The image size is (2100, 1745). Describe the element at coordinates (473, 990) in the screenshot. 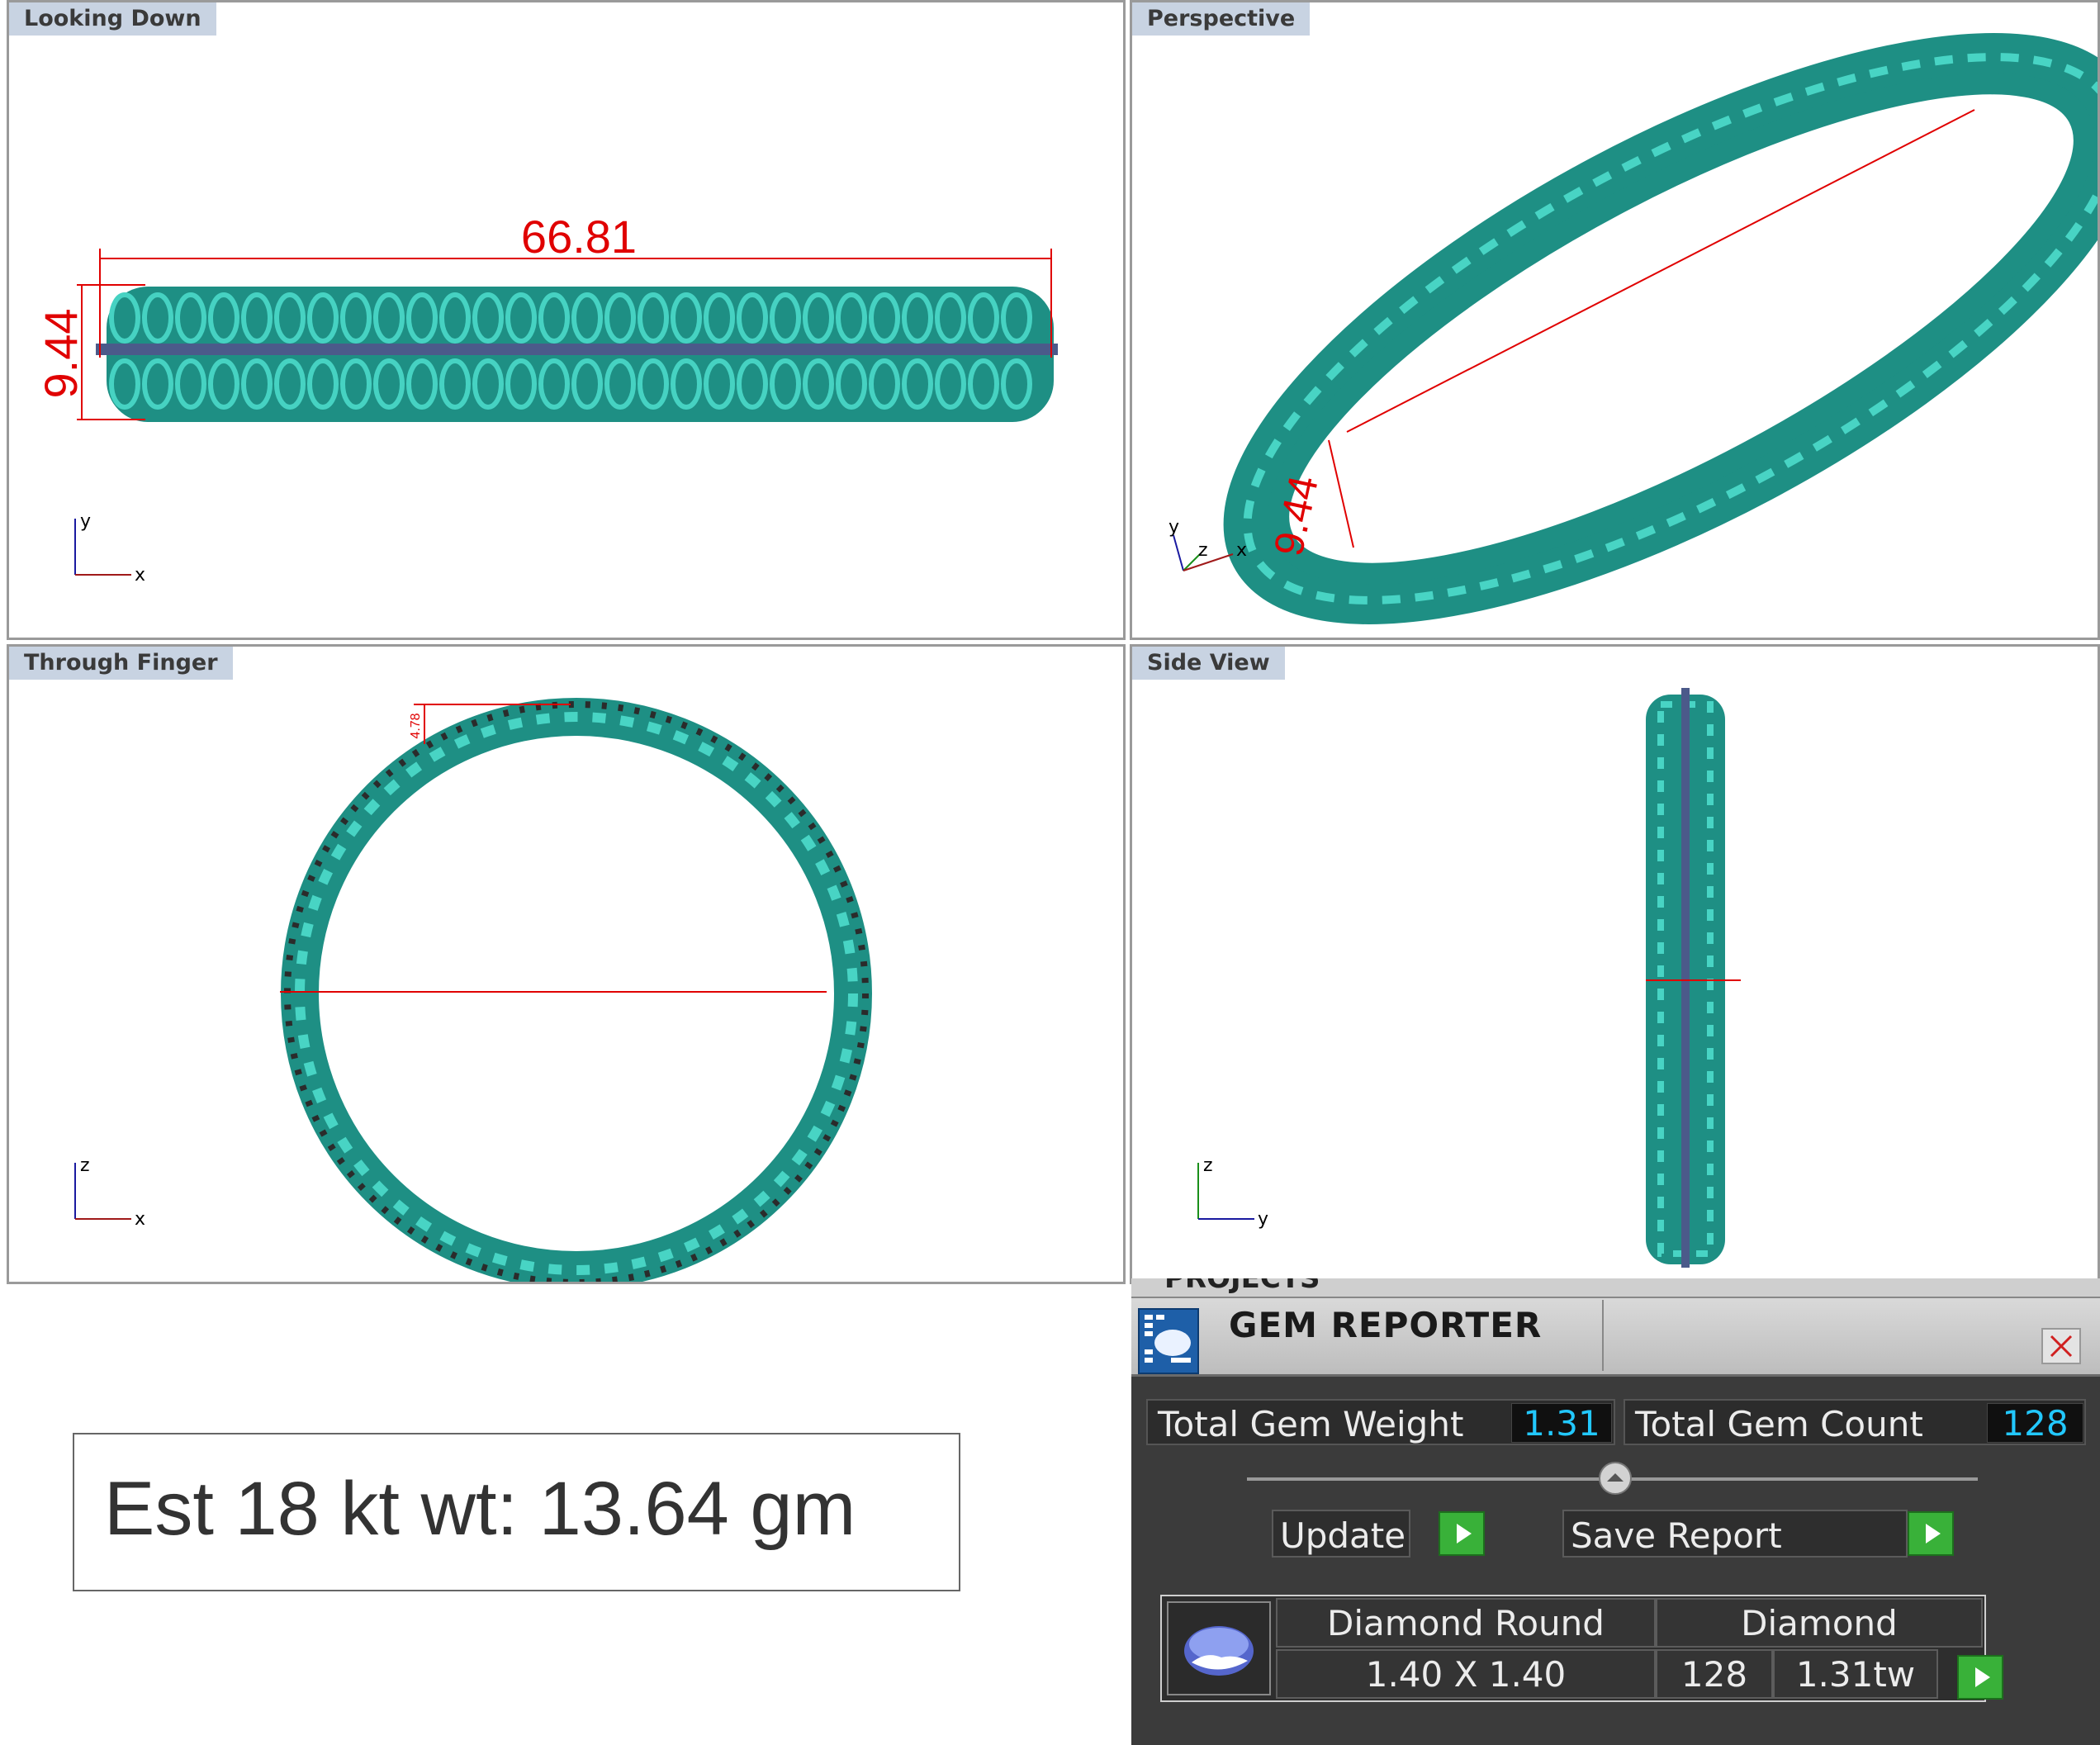

I see `front-view-canvas: 4.78 z x` at that location.